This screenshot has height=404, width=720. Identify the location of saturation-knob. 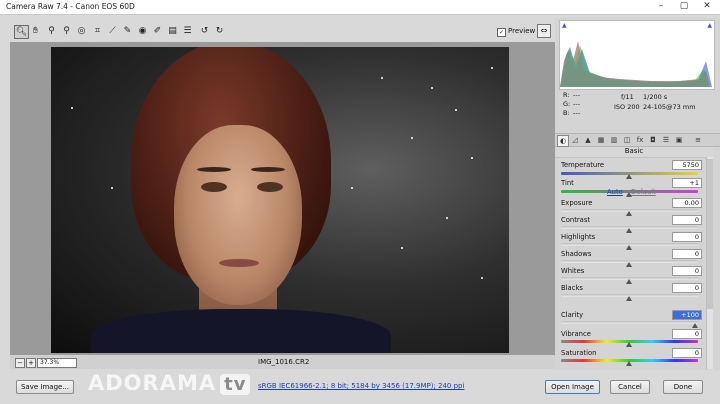
(629, 363).